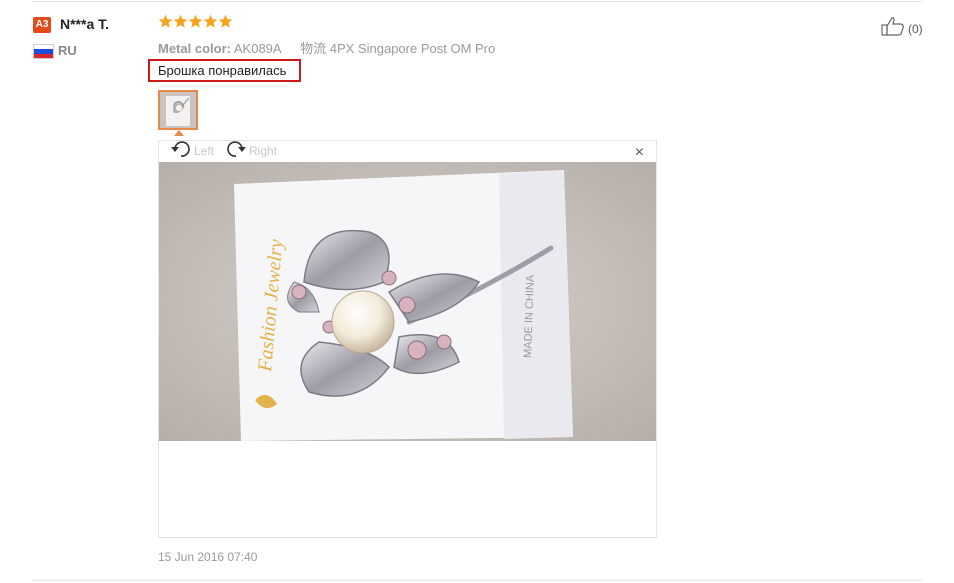 Image resolution: width=954 pixels, height=583 pixels. What do you see at coordinates (42, 25) in the screenshot?
I see `buyer-level-badge: A3` at bounding box center [42, 25].